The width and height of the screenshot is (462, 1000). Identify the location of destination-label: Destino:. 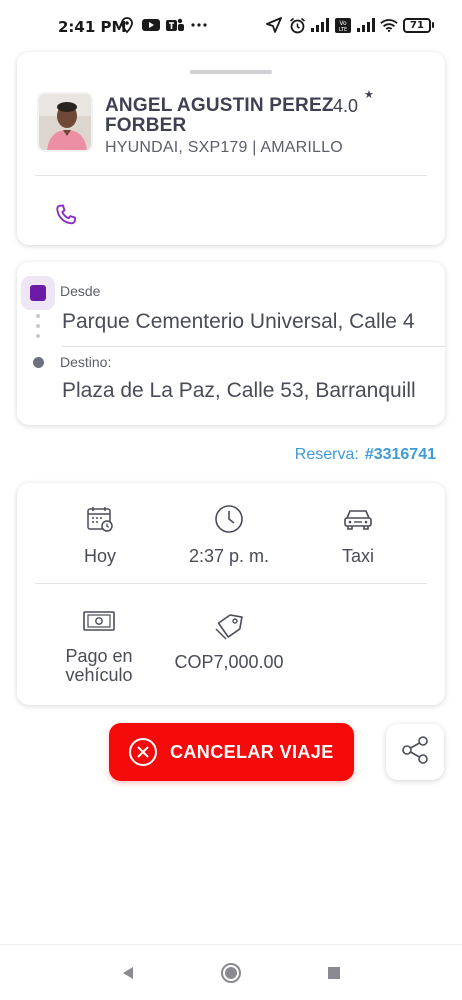
(86, 362).